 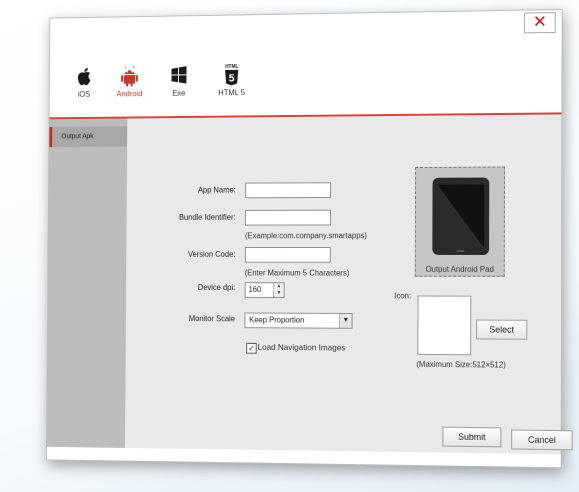 I want to click on sidebar: Output Apk, so click(x=87, y=283).